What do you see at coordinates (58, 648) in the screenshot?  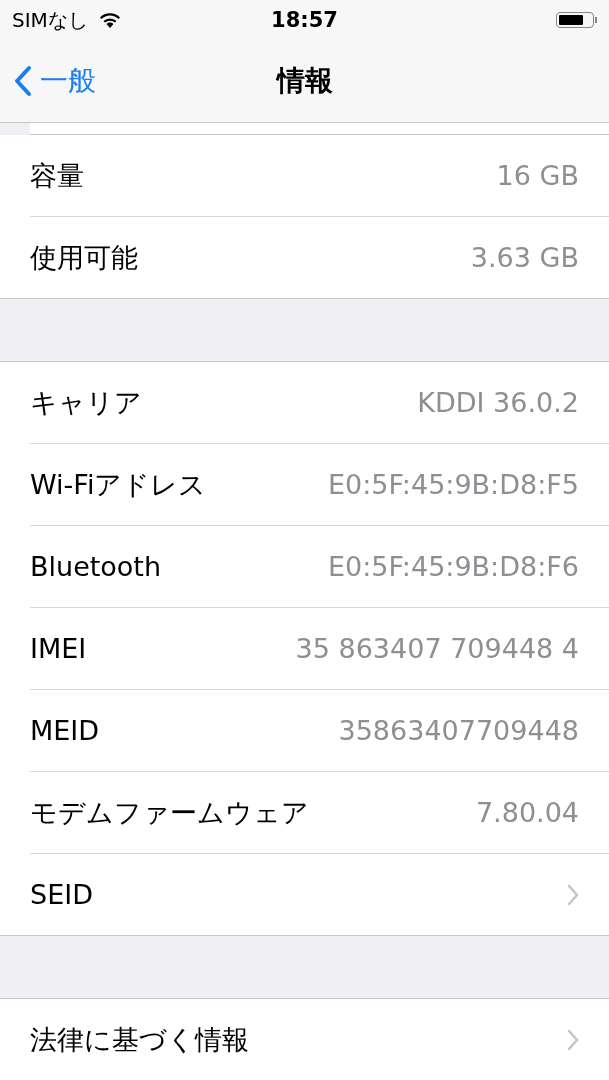 I see `row-label: IMEI` at bounding box center [58, 648].